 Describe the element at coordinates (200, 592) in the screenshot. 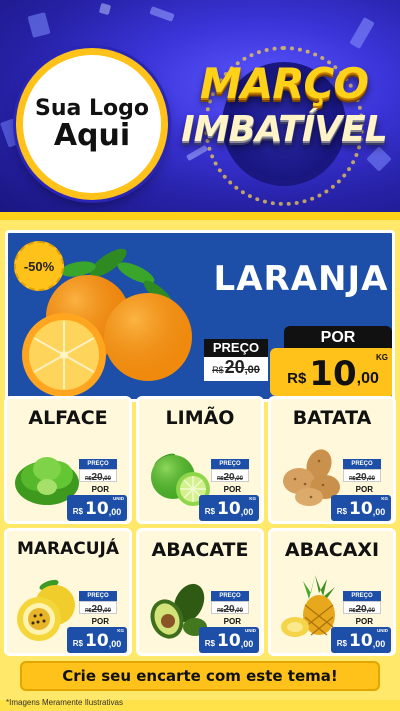

I see `product-card: ABACATE PREÇO R$20,00 POR UNID R$ 10,00` at that location.